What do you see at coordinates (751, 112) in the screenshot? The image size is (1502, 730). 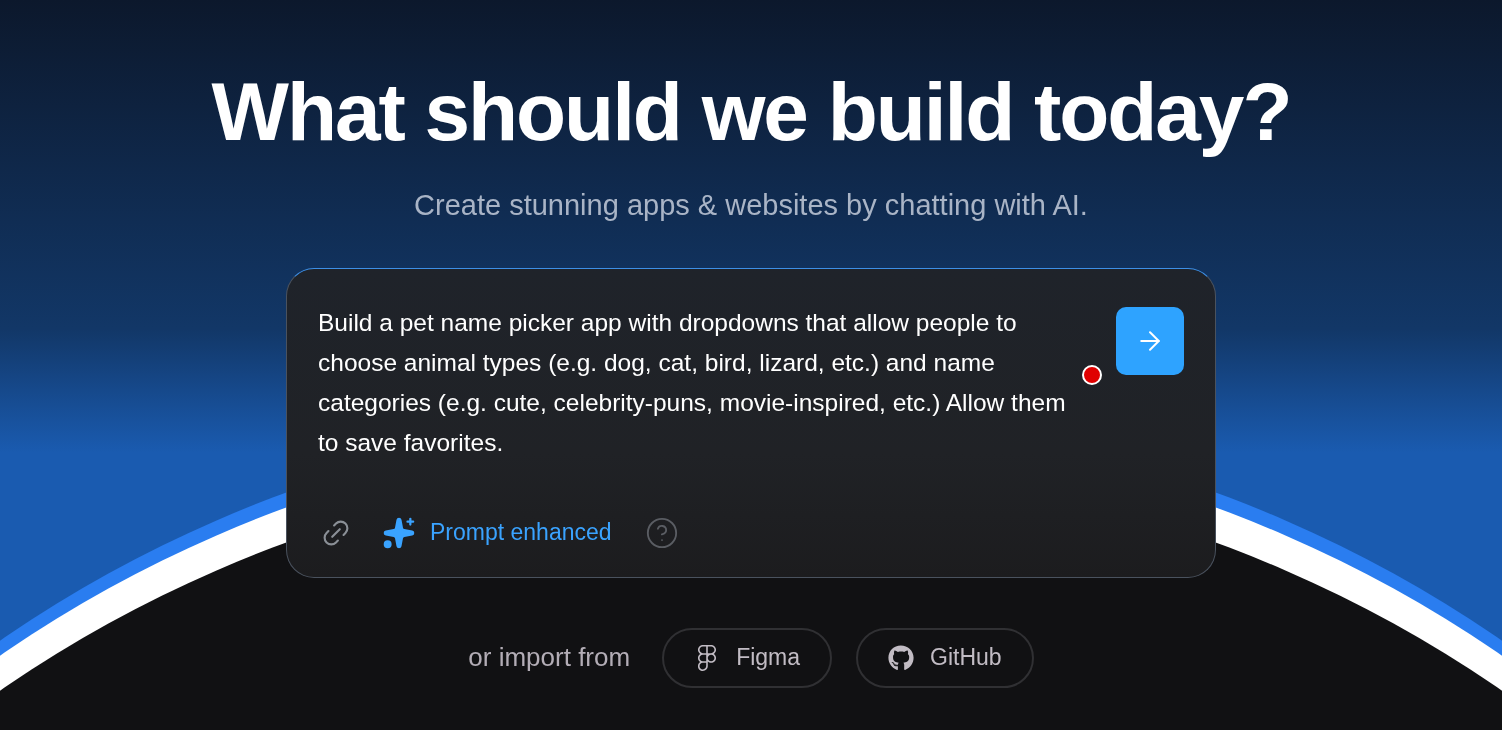 I see `page-heading: What should we build today?` at bounding box center [751, 112].